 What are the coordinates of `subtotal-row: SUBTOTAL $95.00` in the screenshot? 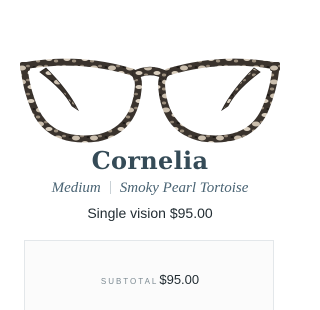 It's located at (150, 279).